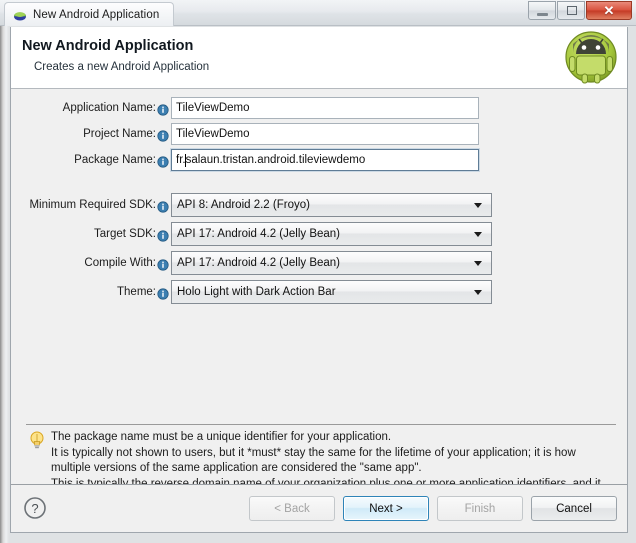 This screenshot has height=543, width=636. I want to click on cancel-button: Cancel, so click(574, 508).